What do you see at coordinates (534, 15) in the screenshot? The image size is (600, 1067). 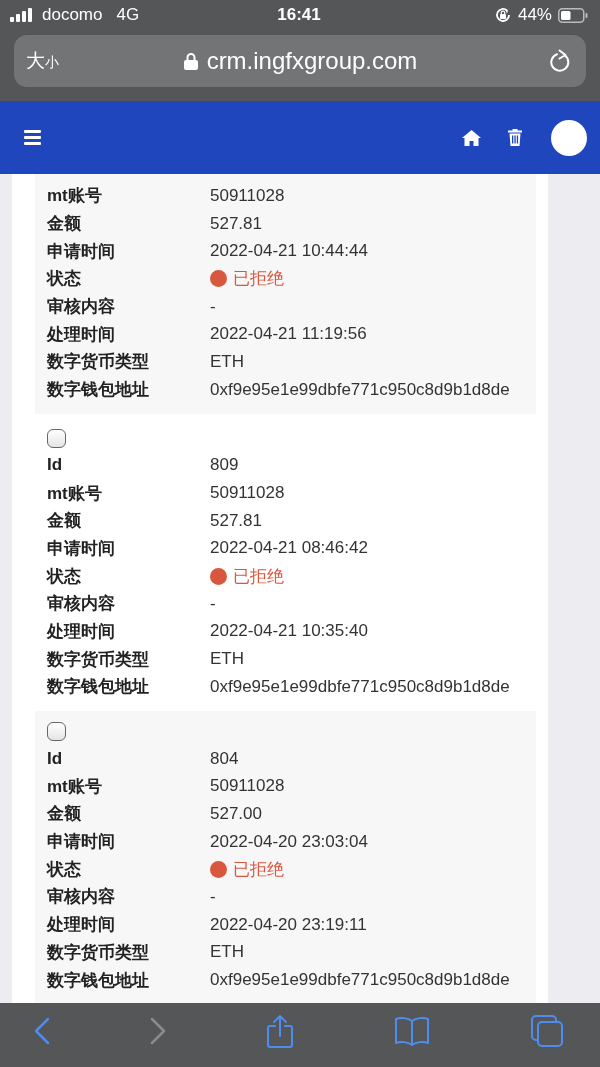 I see `battery-percent: 44%` at bounding box center [534, 15].